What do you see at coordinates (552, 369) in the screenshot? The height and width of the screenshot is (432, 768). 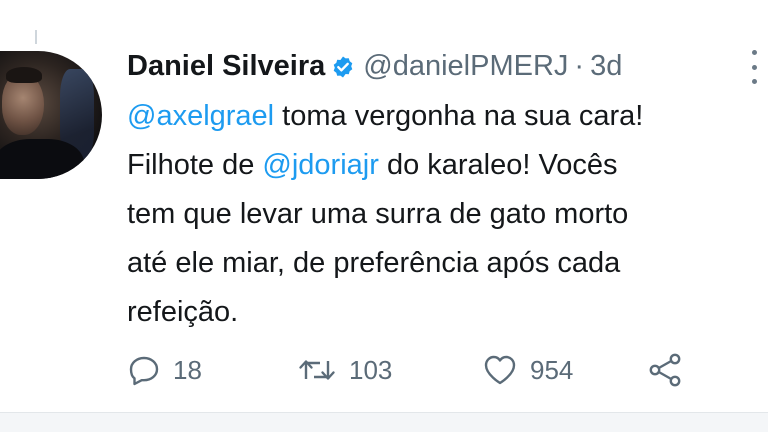 I see `like-count: 954` at bounding box center [552, 369].